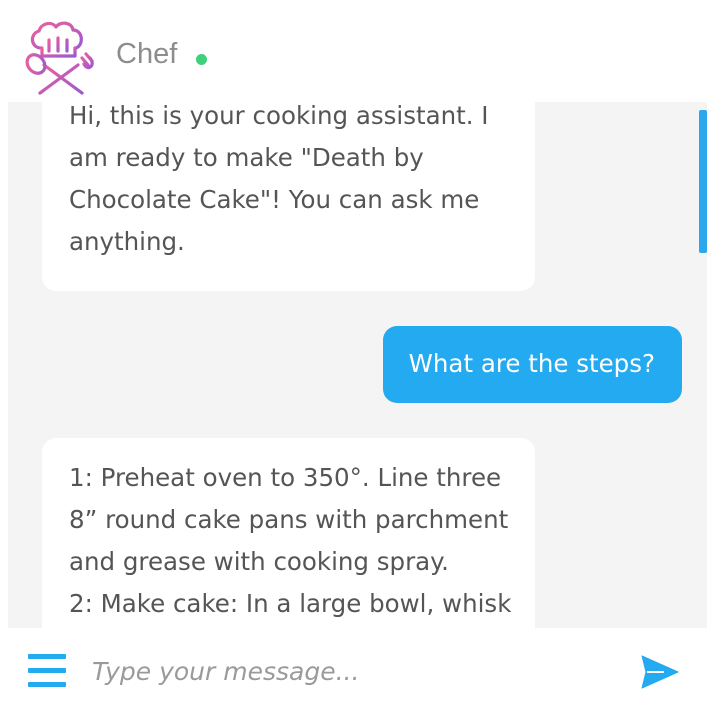 Image resolution: width=725 pixels, height=727 pixels. I want to click on message-line: 2: Make cake: In a large bowl, whisk, so click(290, 603).